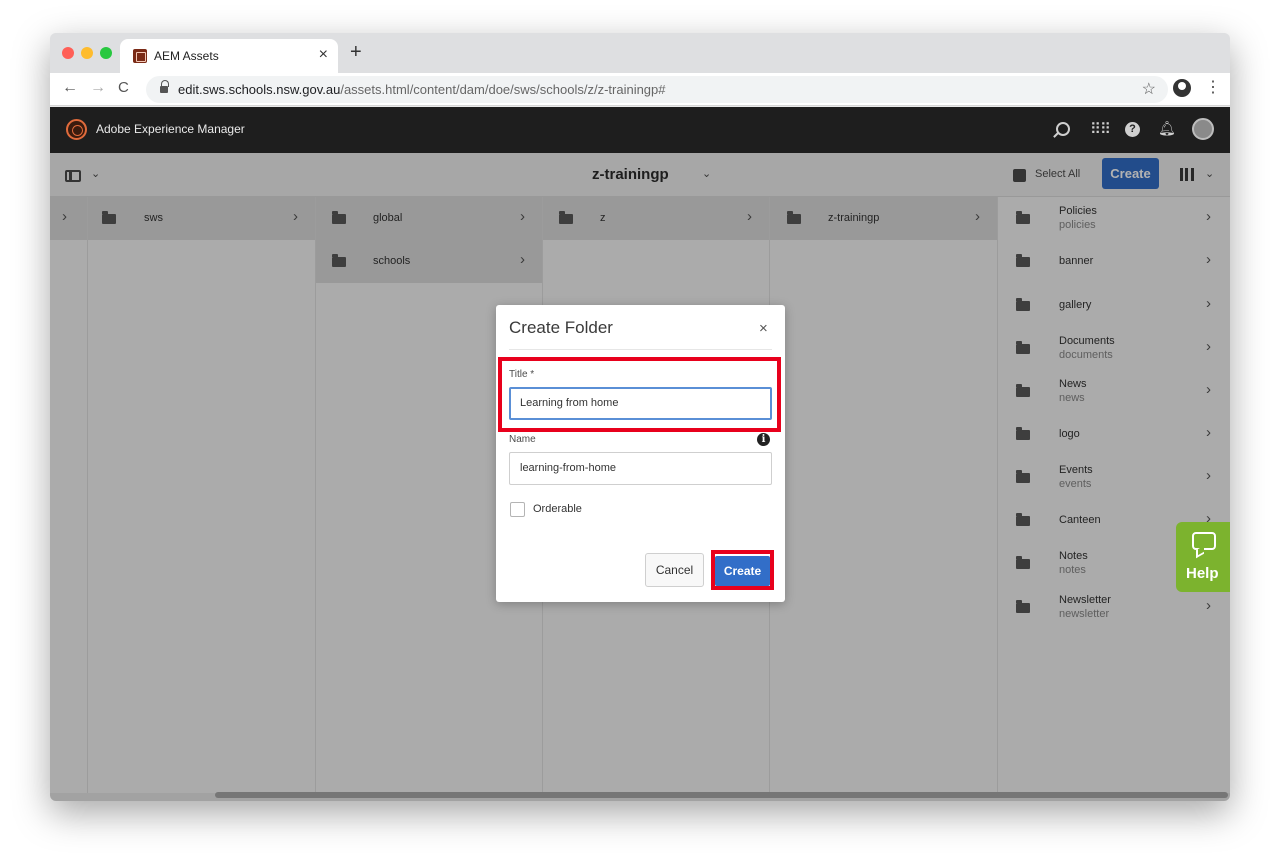  What do you see at coordinates (70, 88) in the screenshot?
I see `back-arrow-icon: ←` at bounding box center [70, 88].